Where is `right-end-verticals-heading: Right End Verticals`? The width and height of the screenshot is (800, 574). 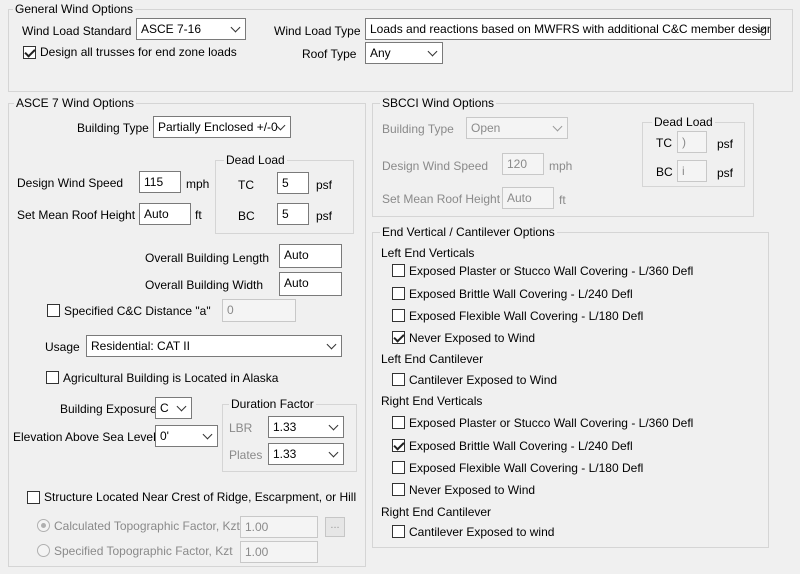 right-end-verticals-heading: Right End Verticals is located at coordinates (432, 401).